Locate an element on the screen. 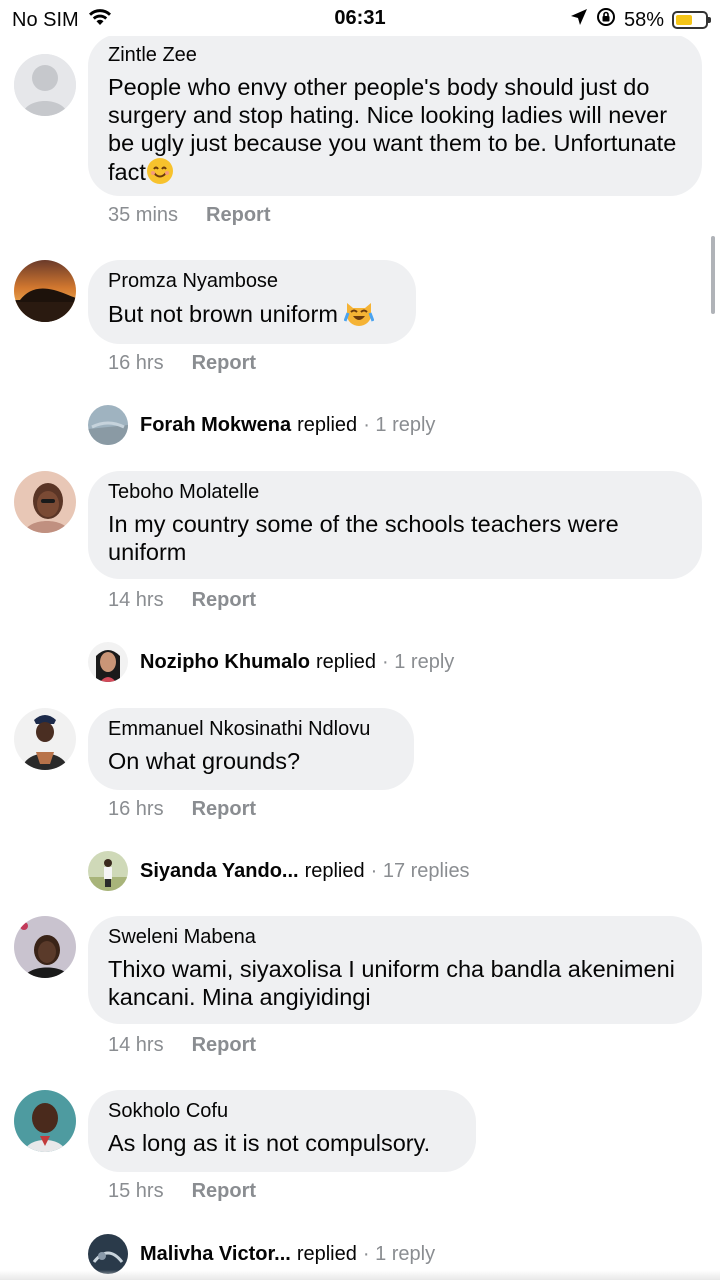 This screenshot has height=1280, width=720. comment-bubble: Promza Nyambose But not brown uniform is located at coordinates (252, 302).